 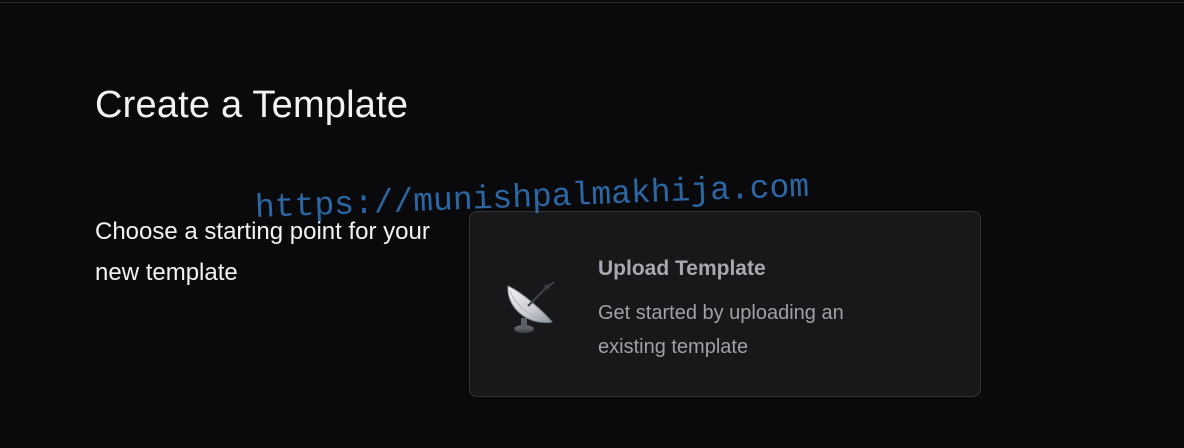 What do you see at coordinates (592, 2) in the screenshot?
I see `top-divider` at bounding box center [592, 2].